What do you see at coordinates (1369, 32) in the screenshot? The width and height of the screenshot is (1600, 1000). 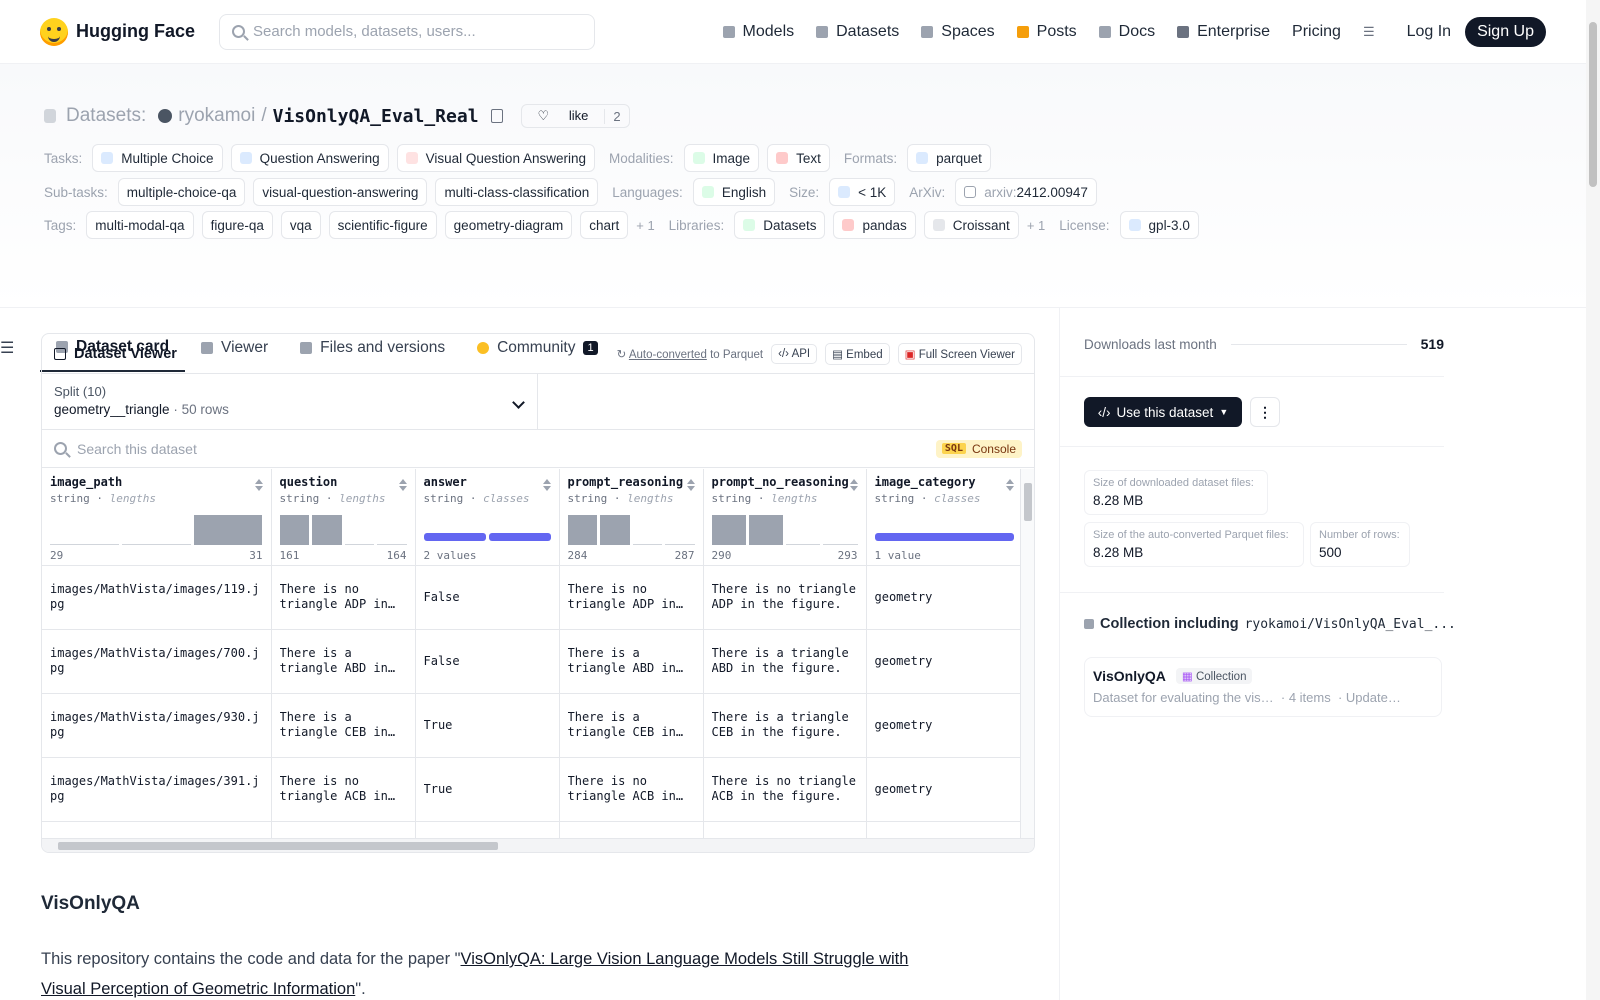 I see `menu-icon: ☰` at bounding box center [1369, 32].